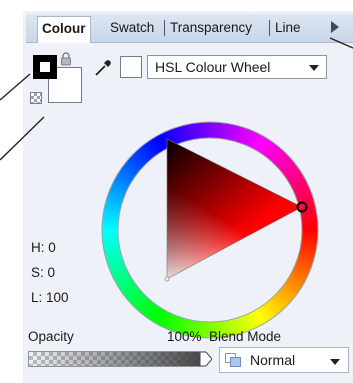 The width and height of the screenshot is (353, 383). What do you see at coordinates (117, 359) in the screenshot?
I see `opacity-slider` at bounding box center [117, 359].